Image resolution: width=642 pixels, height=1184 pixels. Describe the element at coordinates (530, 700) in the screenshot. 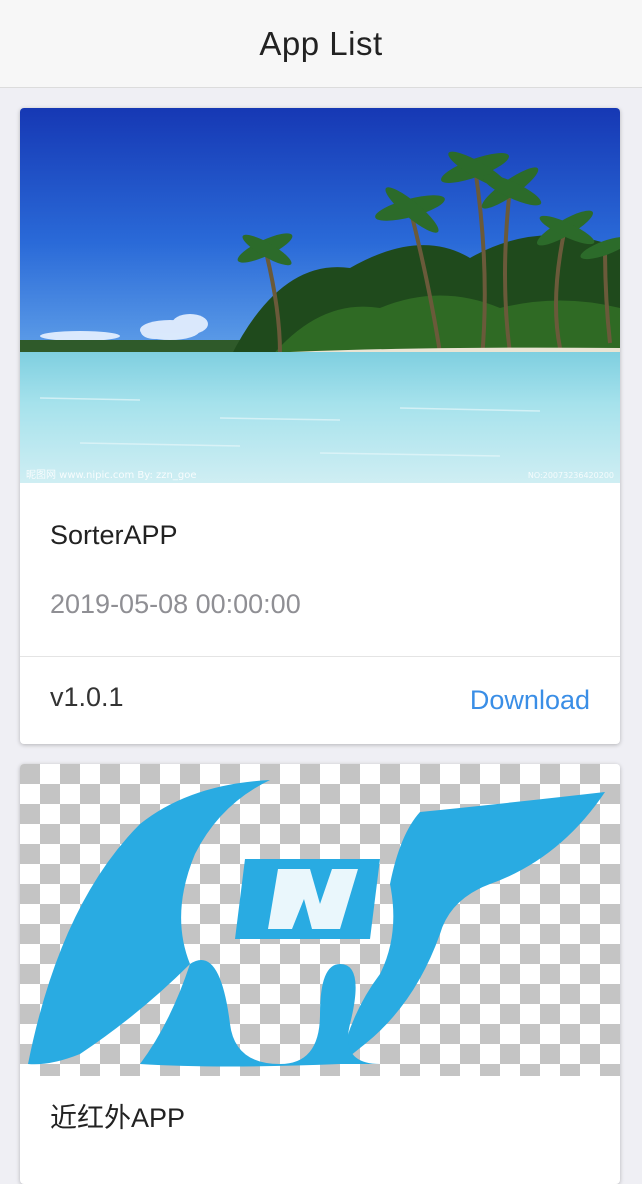

I see `download-button: Download` at that location.